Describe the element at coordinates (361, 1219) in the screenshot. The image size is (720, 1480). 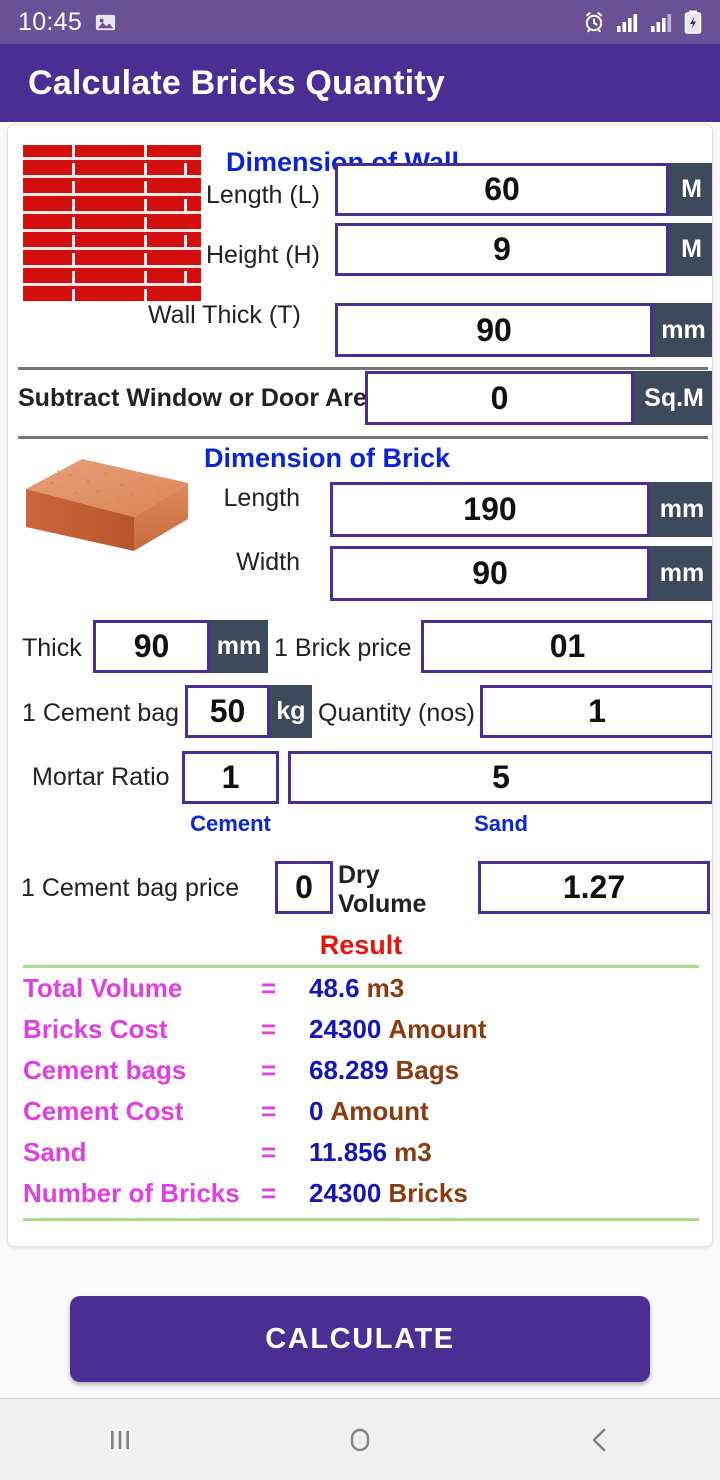
I see `result-rule-bottom` at that location.